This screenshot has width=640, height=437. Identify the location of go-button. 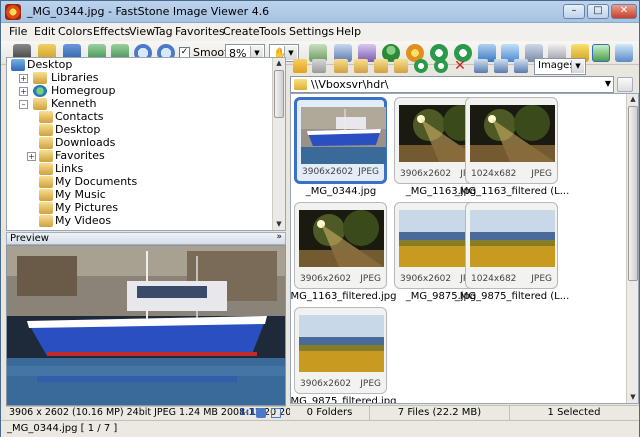
(625, 84).